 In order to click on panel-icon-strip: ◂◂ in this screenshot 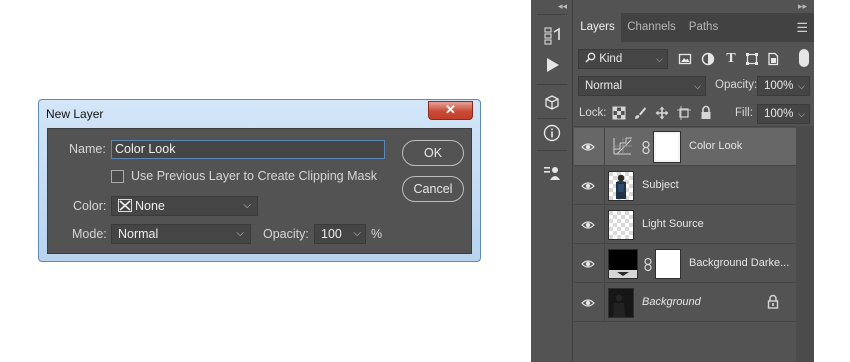, I will do `click(552, 181)`.